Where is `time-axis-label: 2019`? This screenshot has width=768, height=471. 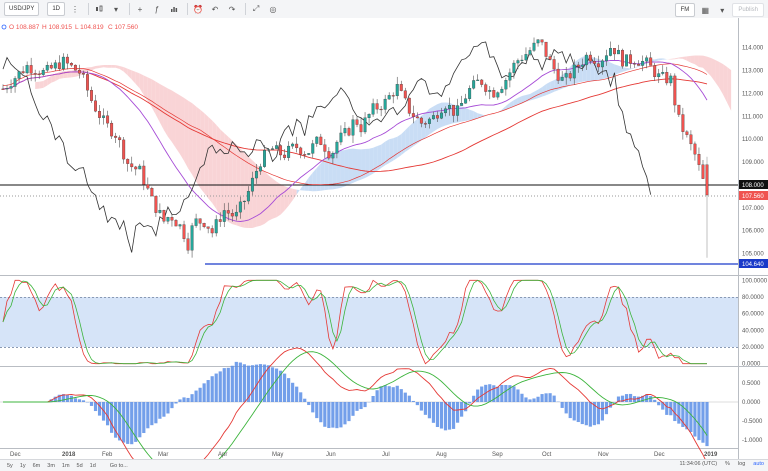 time-axis-label: 2019 is located at coordinates (711, 455).